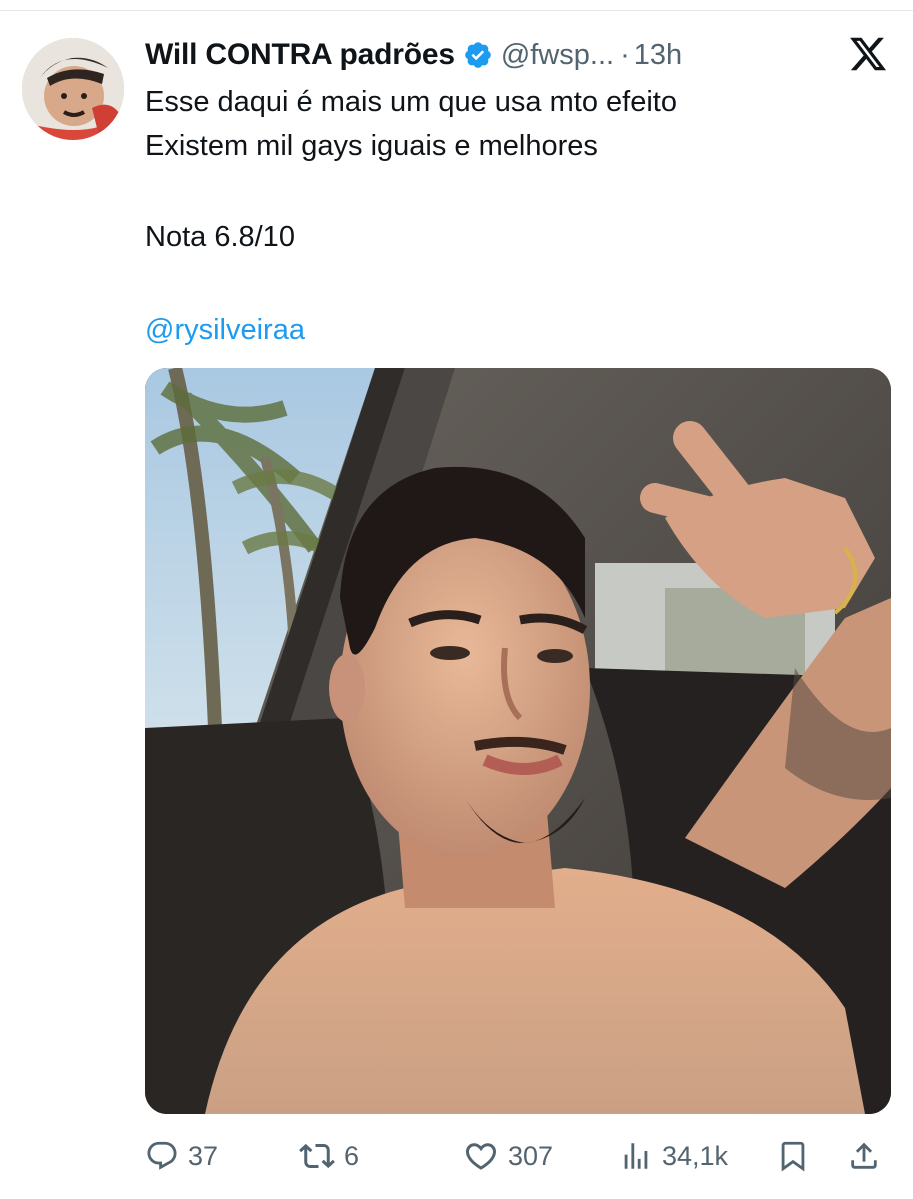 The height and width of the screenshot is (1199, 913). Describe the element at coordinates (411, 102) in the screenshot. I see `tweet-text-line: Esse daqui é mais um que usa mto efeito` at that location.